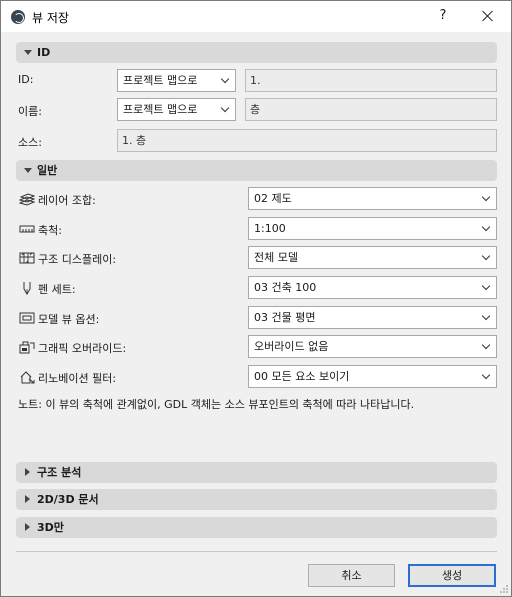  I want to click on model-view-options-value: 03 건물 평면, so click(285, 317).